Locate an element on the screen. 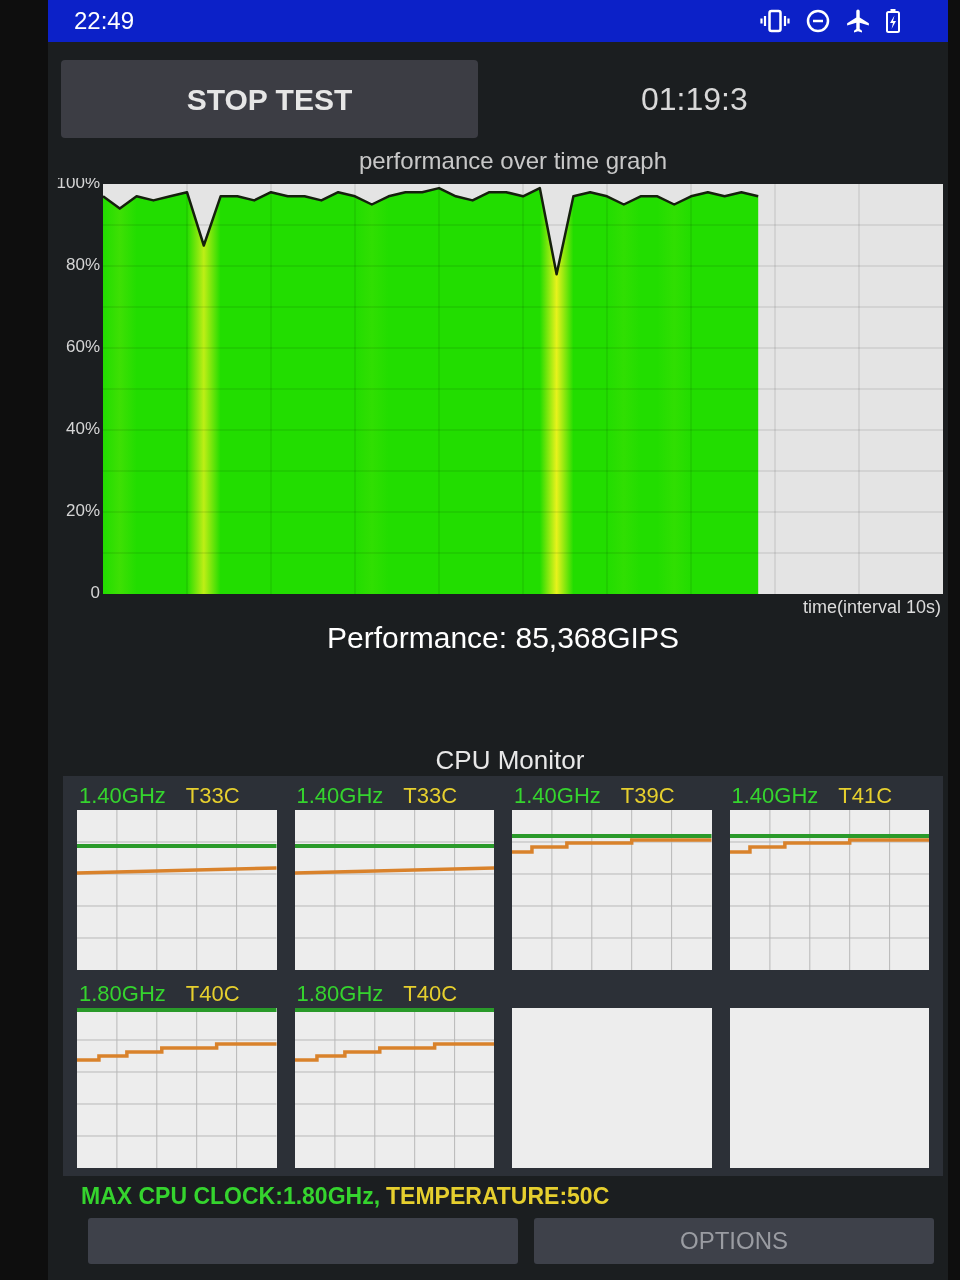 Image resolution: width=960 pixels, height=1280 pixels. max-clock-text: MAX CPU CLOCK:1.80GHz, is located at coordinates (231, 1196).